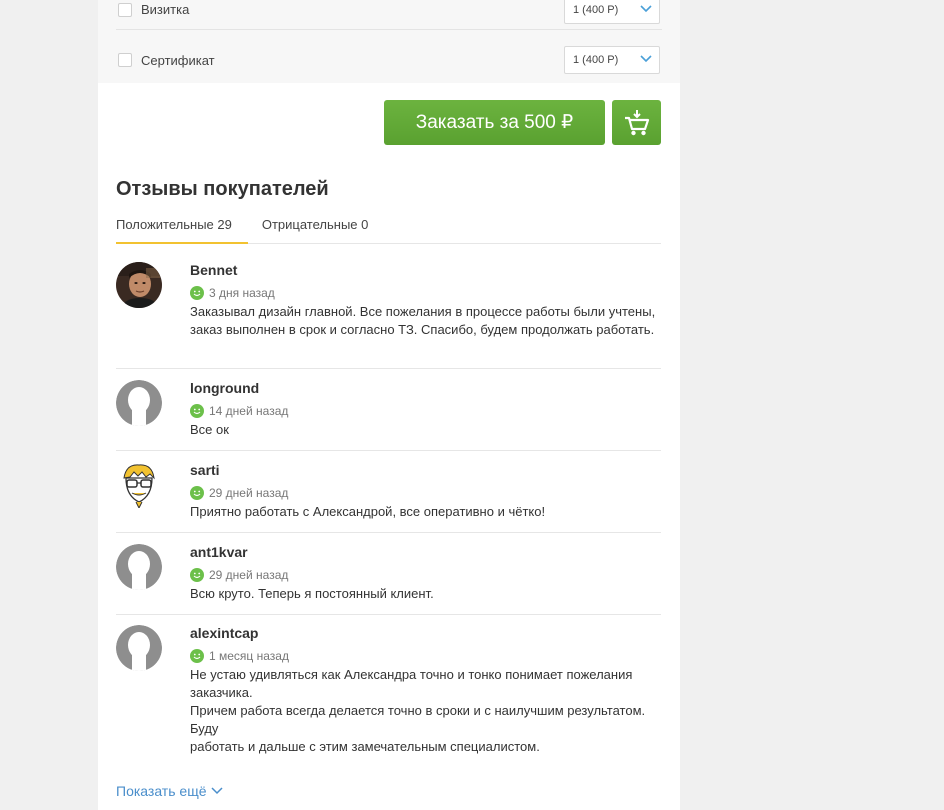  I want to click on quantity-select-vizitka: 1 (400 Р), so click(612, 12).